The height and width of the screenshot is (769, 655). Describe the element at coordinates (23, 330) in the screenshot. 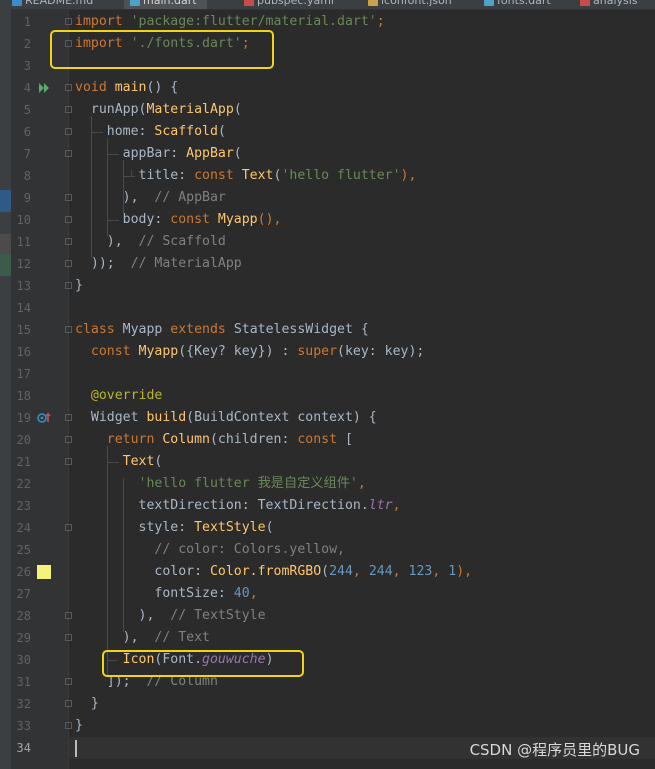

I see `line-number: 15` at that location.